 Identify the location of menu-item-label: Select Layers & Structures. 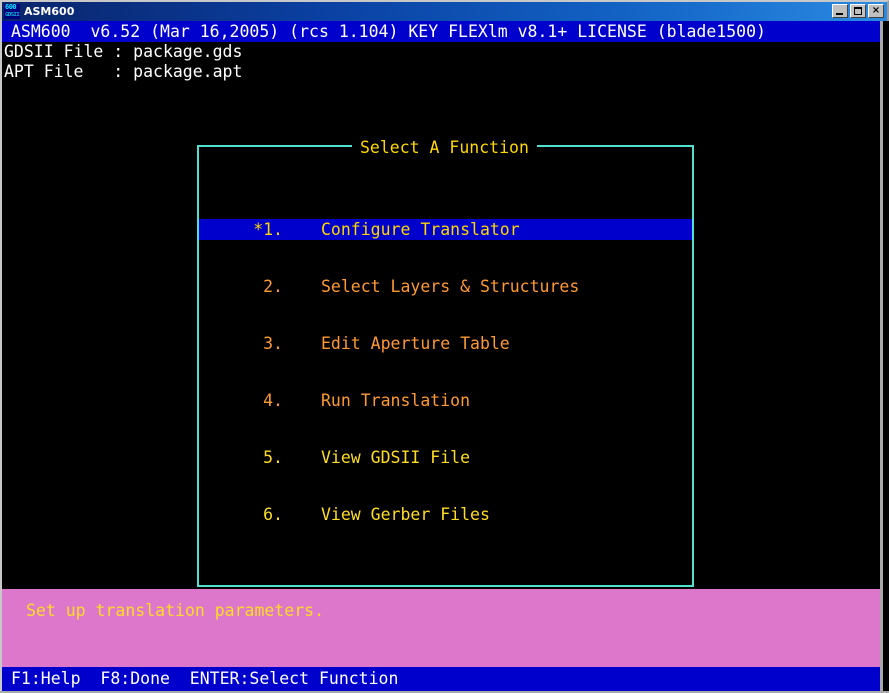
(450, 286).